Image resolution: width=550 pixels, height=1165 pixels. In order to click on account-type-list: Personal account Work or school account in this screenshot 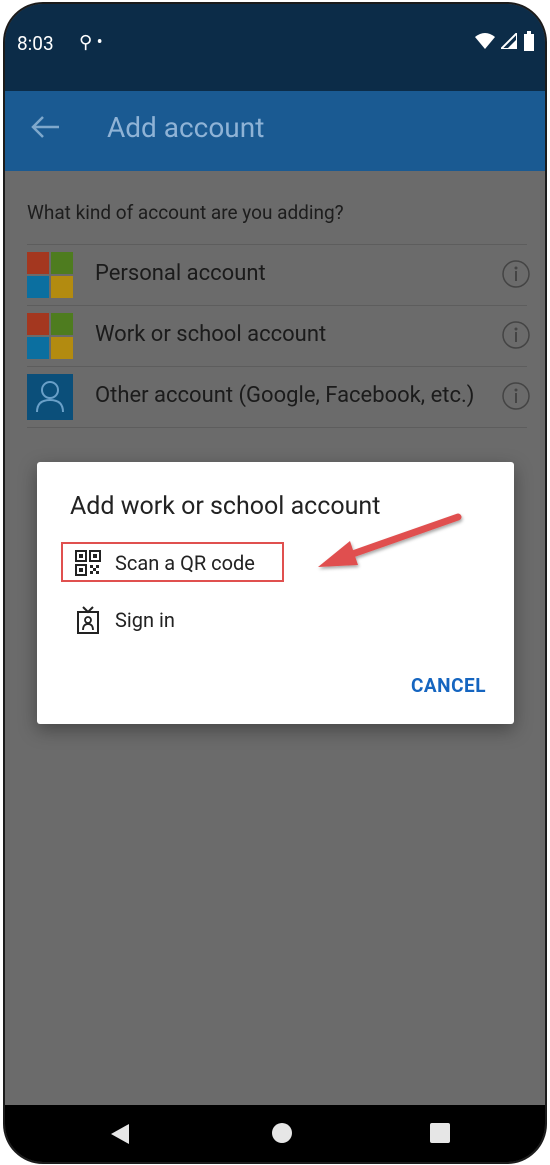, I will do `click(278, 336)`.